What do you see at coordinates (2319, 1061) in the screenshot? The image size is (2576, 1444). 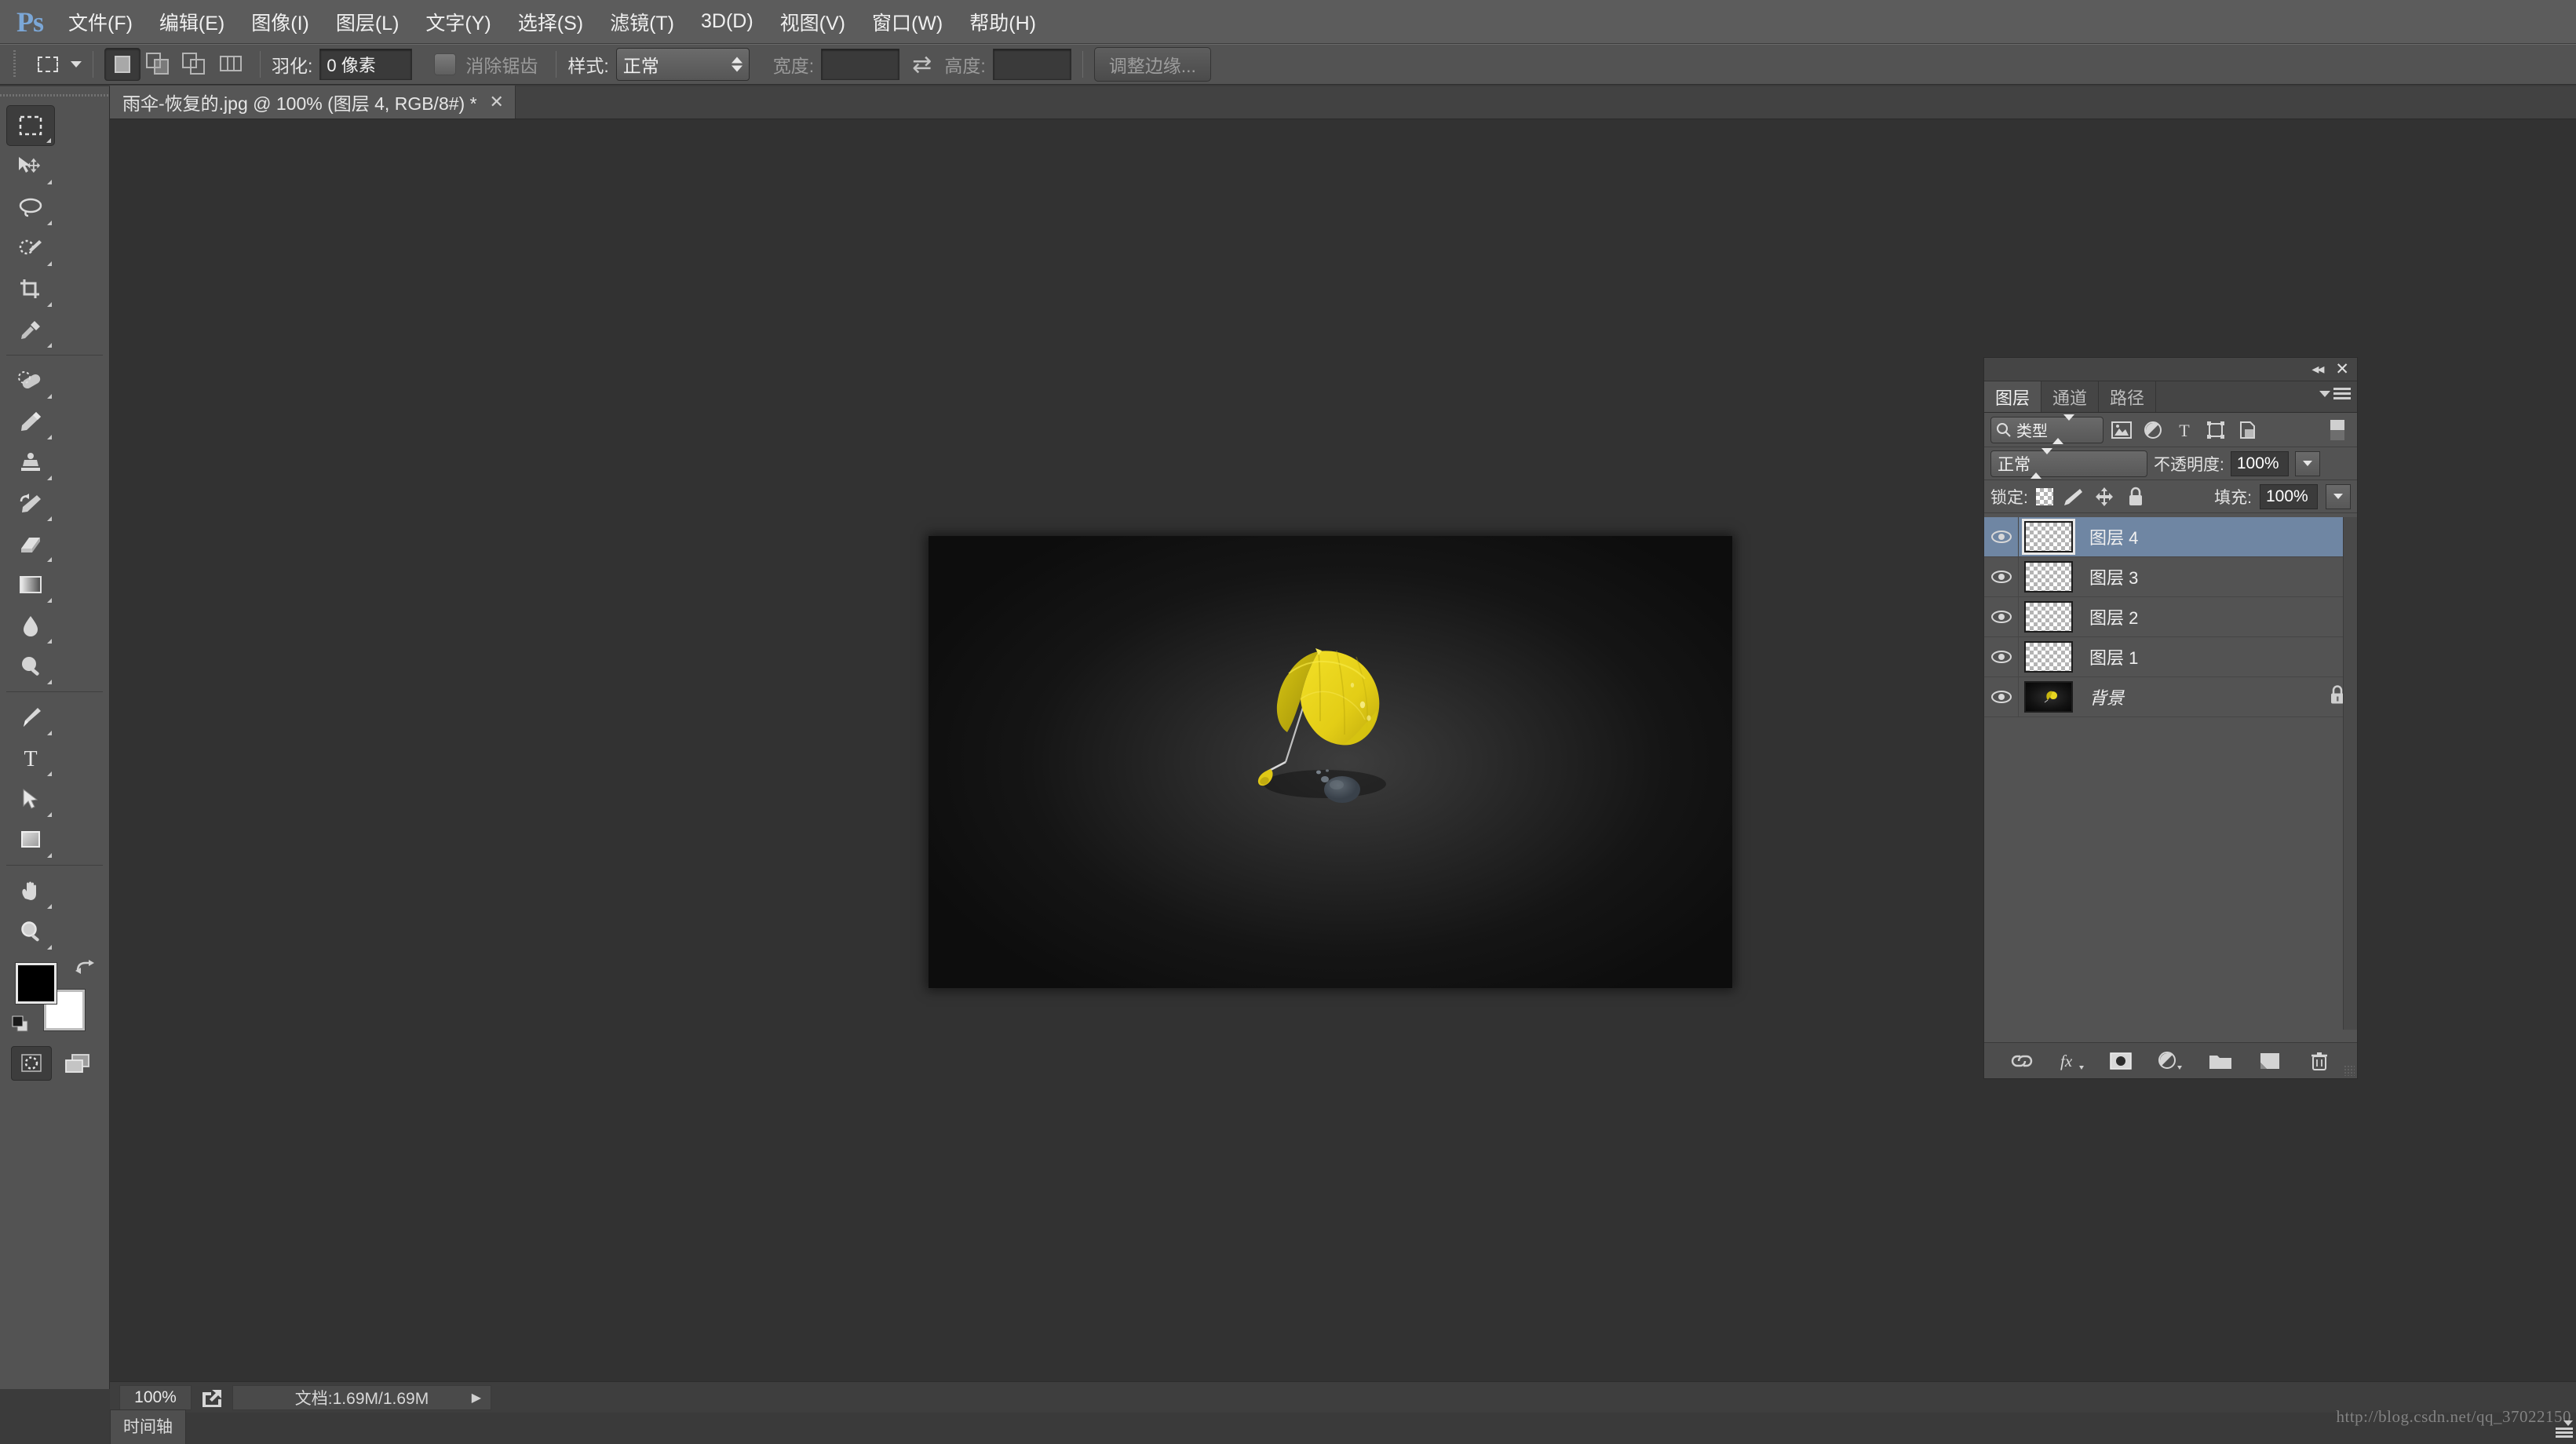 I see `delete-layer-icon` at bounding box center [2319, 1061].